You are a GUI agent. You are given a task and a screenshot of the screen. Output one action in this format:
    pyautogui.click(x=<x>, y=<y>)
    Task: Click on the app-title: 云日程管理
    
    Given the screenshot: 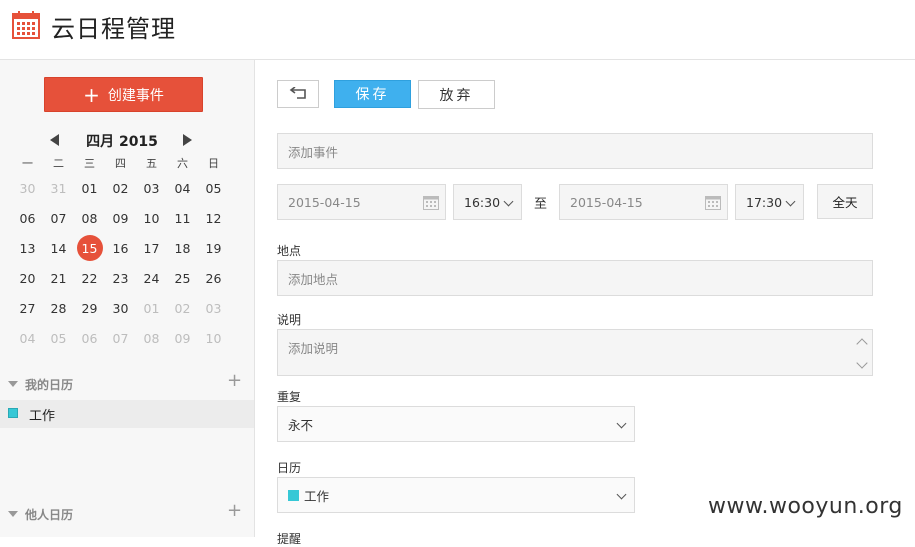 What is the action you would take?
    pyautogui.click(x=113, y=29)
    